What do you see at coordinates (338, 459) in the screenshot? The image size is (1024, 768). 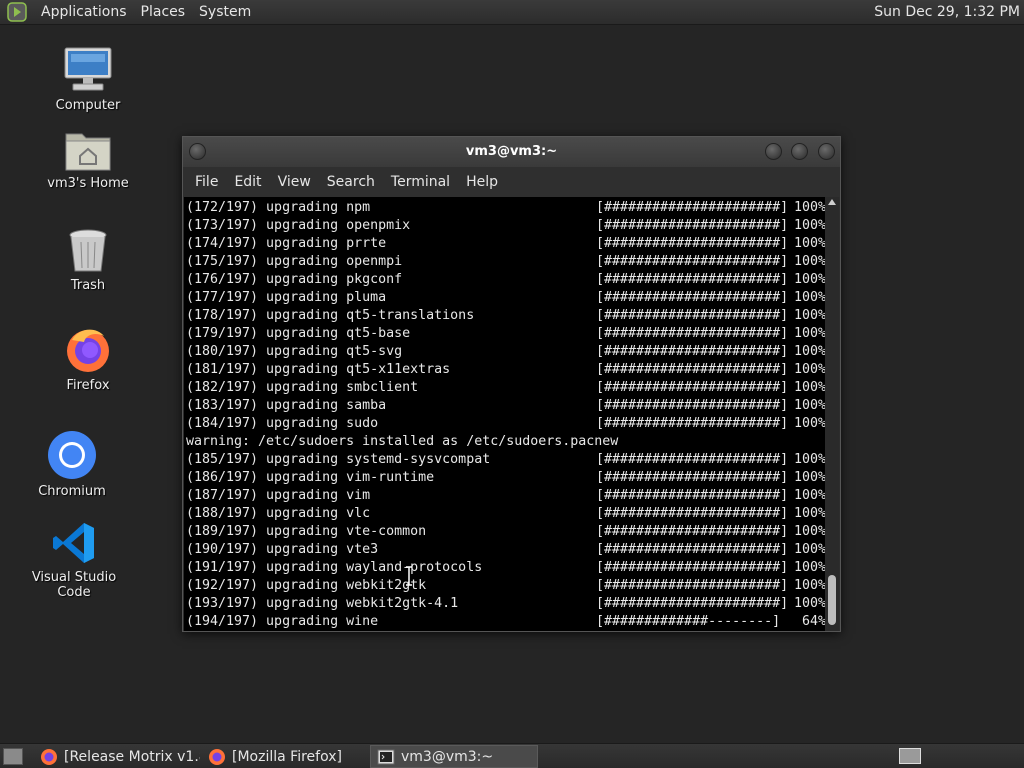 I see `terminal-line-text: (185/197) upgrading systemd-sysvcompat` at bounding box center [338, 459].